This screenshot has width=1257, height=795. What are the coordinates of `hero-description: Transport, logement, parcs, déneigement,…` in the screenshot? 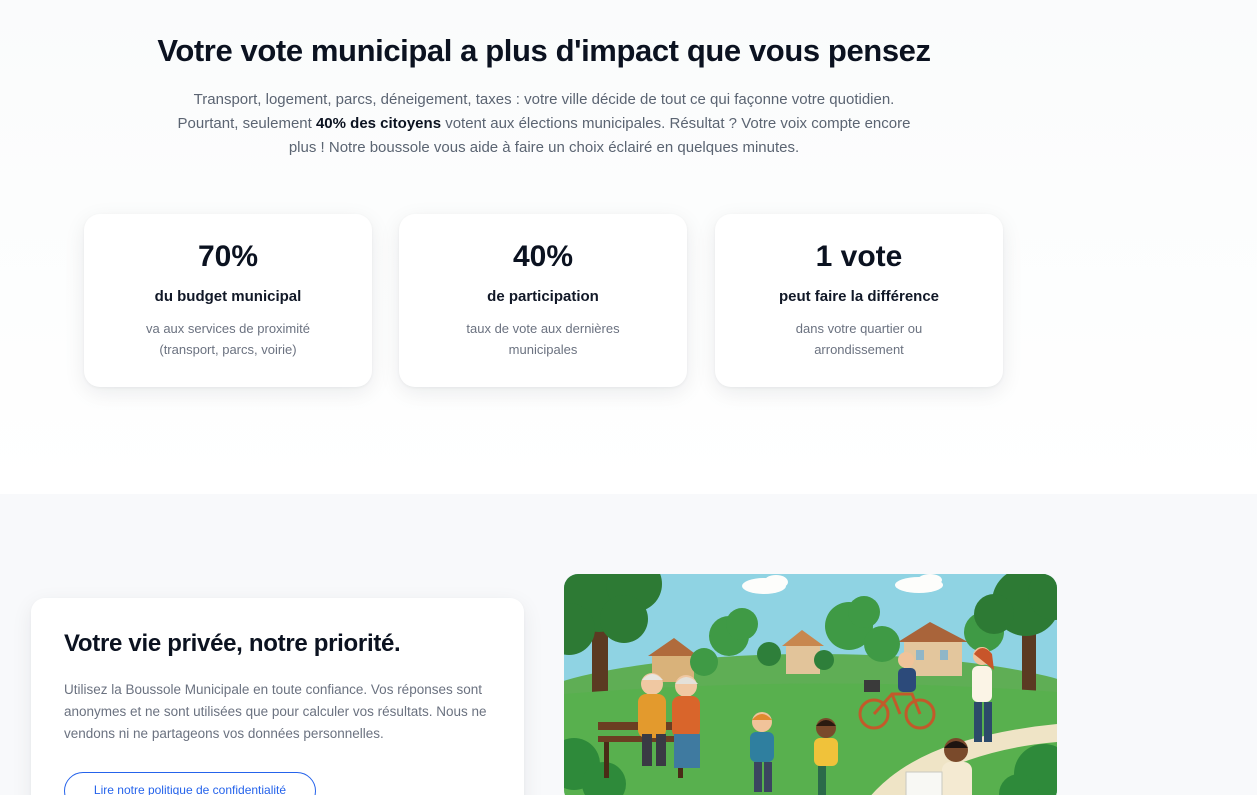 It's located at (544, 124).